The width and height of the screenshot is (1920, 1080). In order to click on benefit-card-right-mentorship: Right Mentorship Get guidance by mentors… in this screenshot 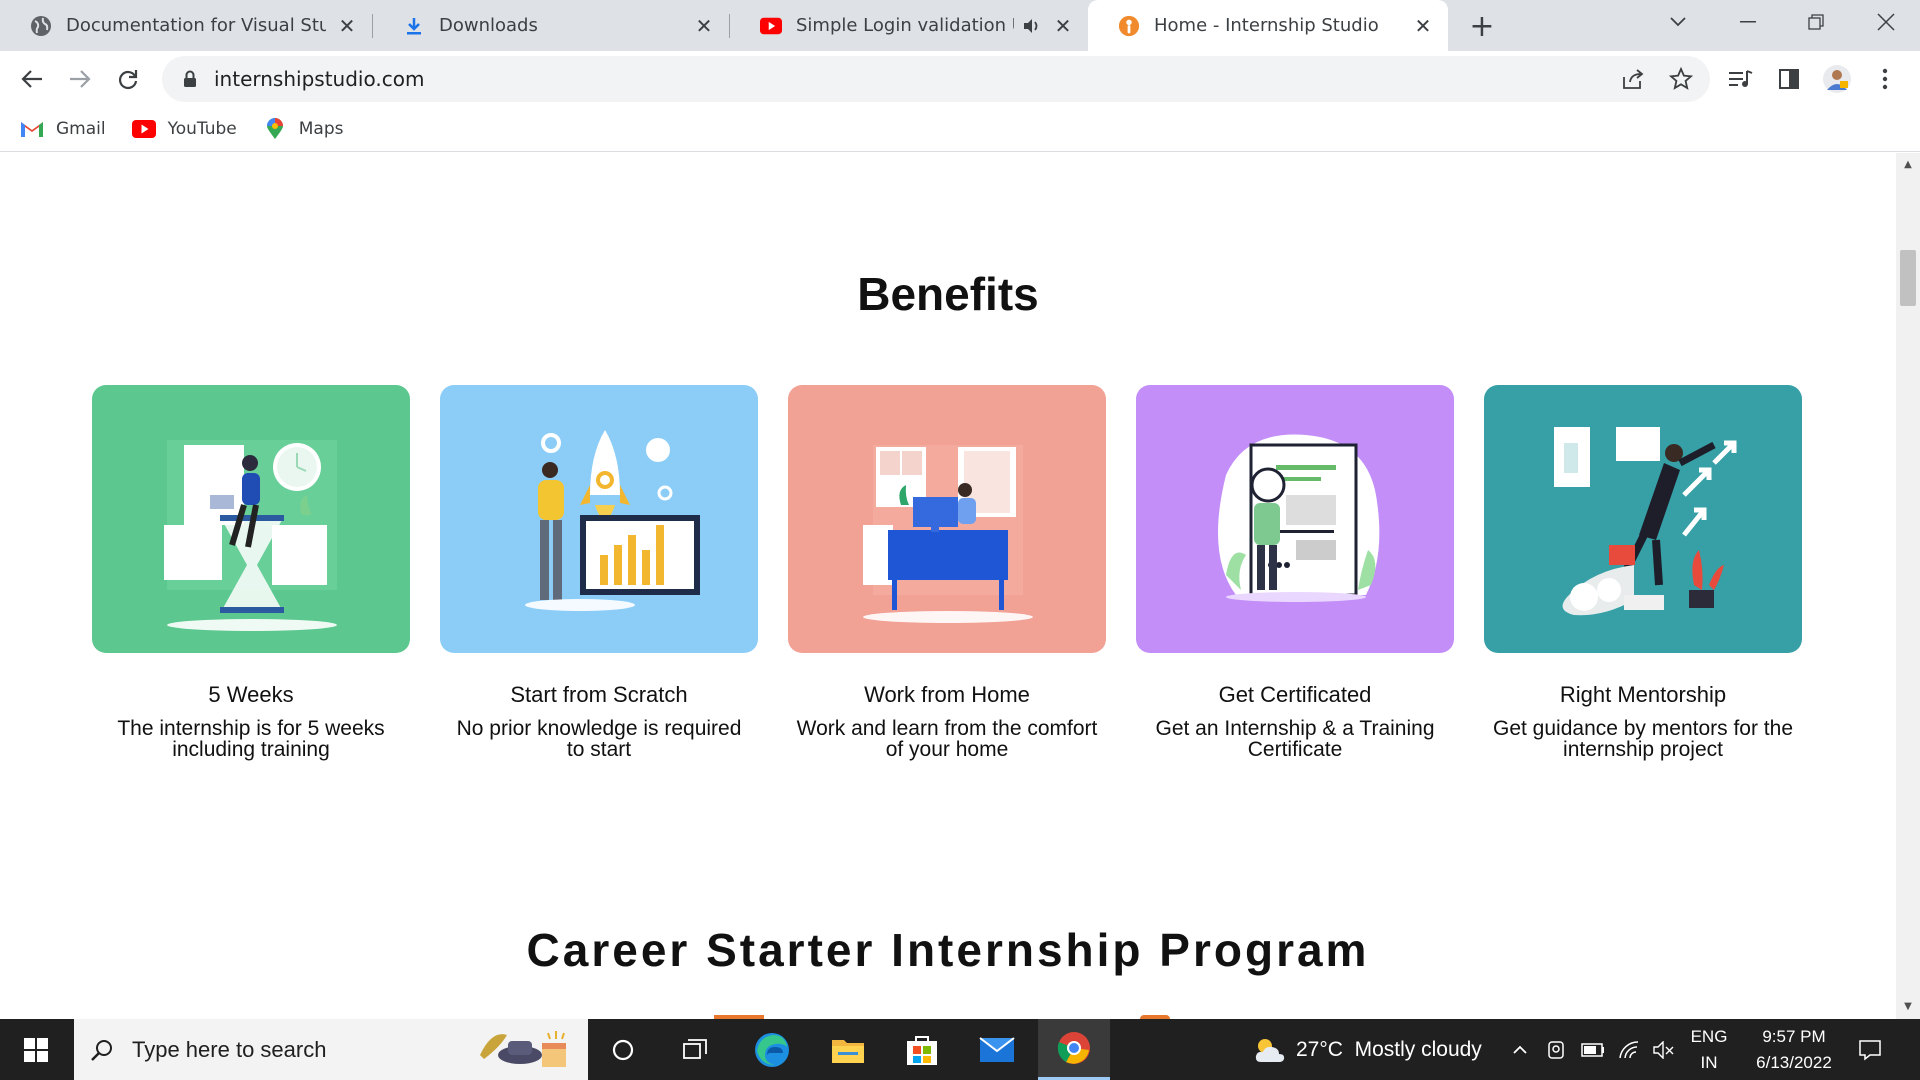, I will do `click(1643, 572)`.